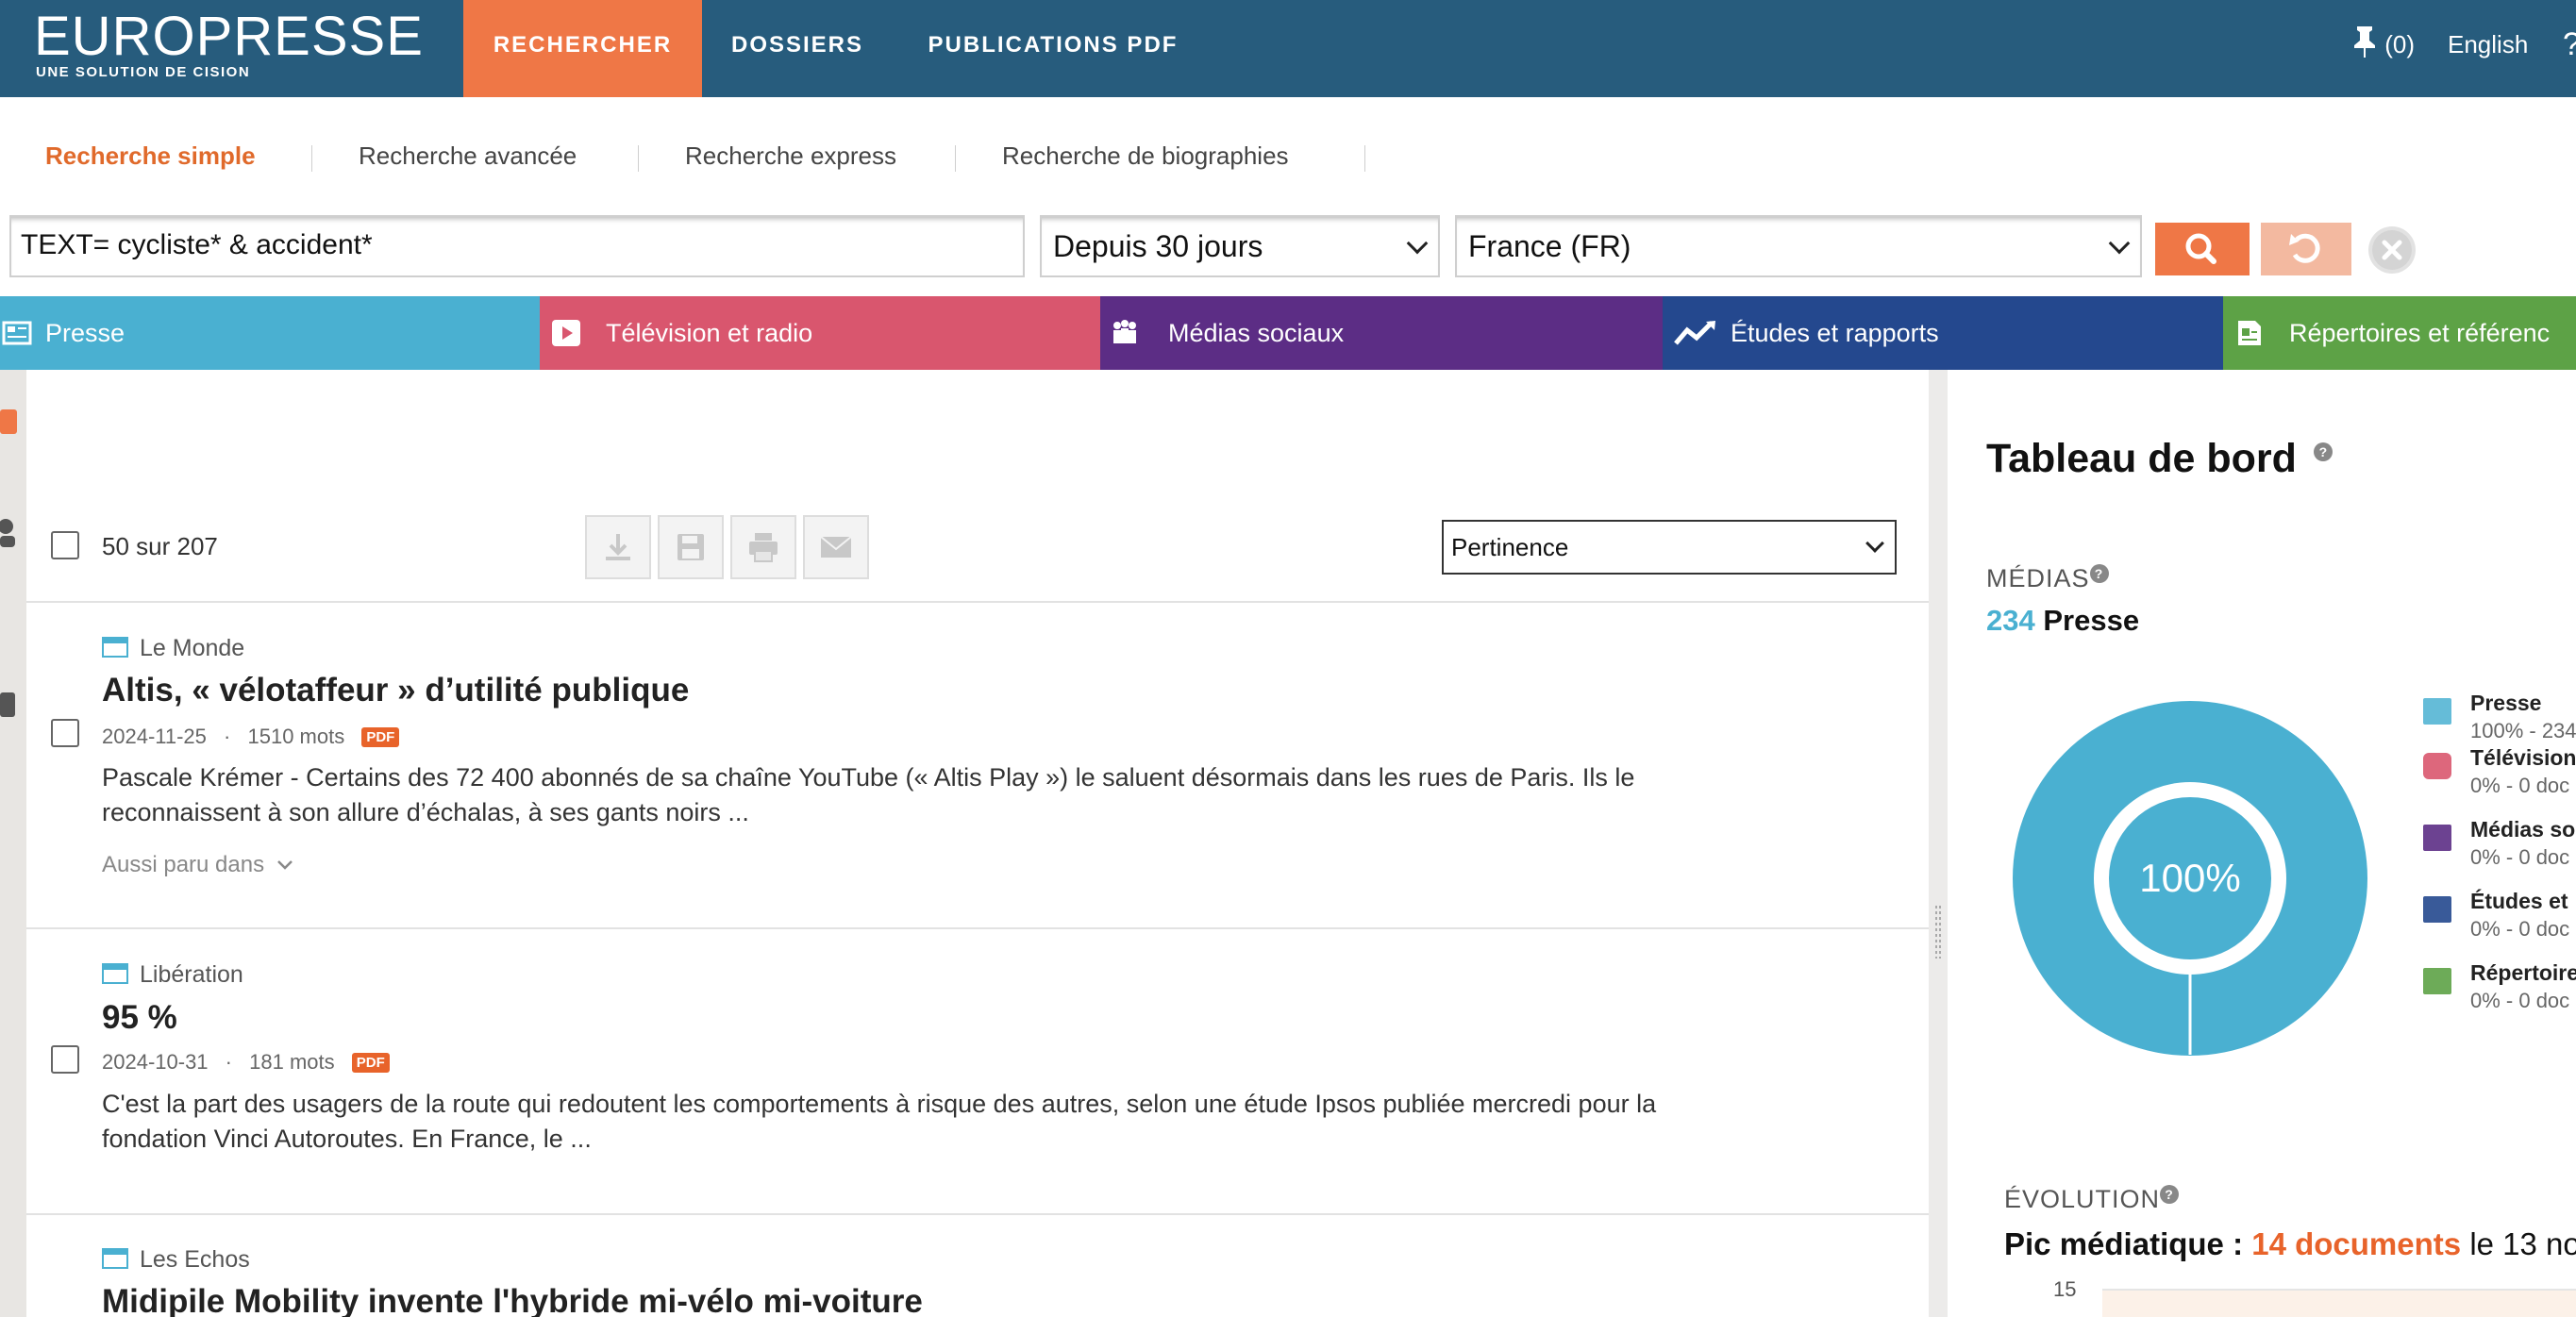 The height and width of the screenshot is (1317, 2576). Describe the element at coordinates (13, 843) in the screenshot. I see `left-side-strip` at that location.